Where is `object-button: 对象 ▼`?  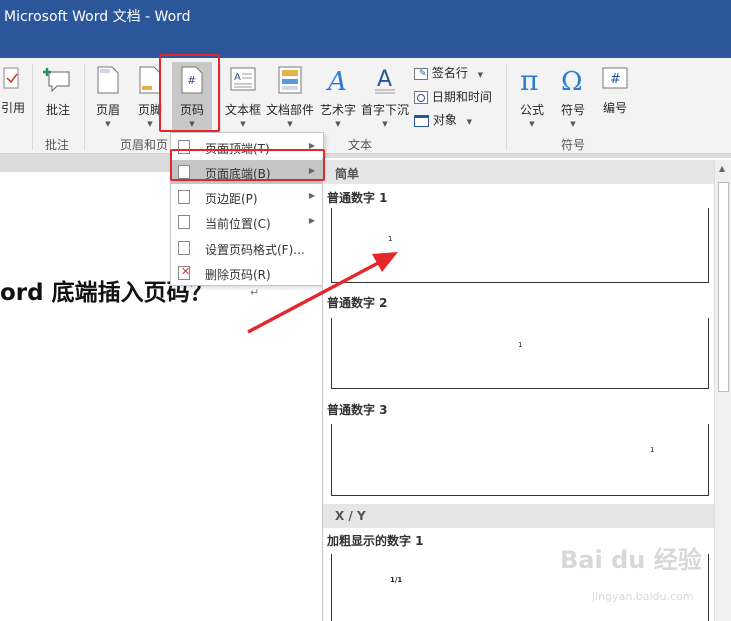 object-button: 对象 ▼ is located at coordinates (443, 119).